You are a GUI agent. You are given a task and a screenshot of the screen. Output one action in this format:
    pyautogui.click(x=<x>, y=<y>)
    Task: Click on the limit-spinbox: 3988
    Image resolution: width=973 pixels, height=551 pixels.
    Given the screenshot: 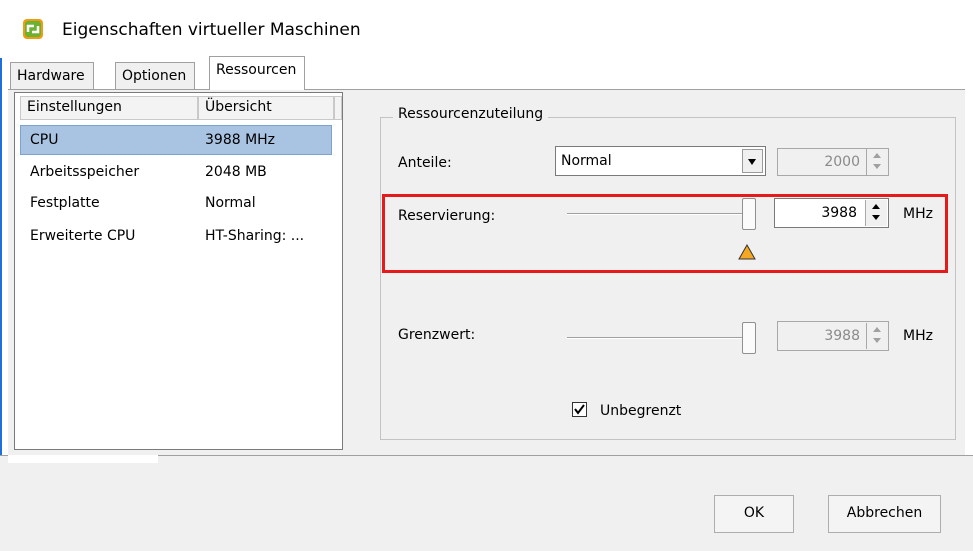 What is the action you would take?
    pyautogui.click(x=833, y=336)
    